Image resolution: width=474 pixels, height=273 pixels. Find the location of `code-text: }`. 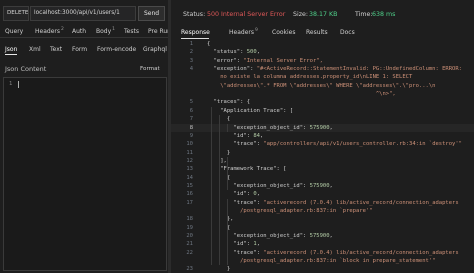

code-text: } is located at coordinates (219, 269).